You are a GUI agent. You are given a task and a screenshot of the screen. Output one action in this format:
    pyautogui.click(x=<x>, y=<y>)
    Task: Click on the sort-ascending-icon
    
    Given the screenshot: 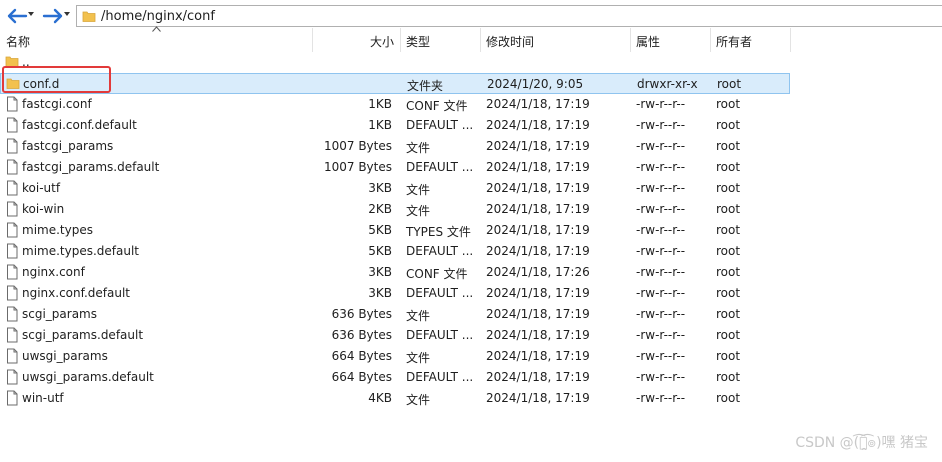 What is the action you would take?
    pyautogui.click(x=156, y=29)
    